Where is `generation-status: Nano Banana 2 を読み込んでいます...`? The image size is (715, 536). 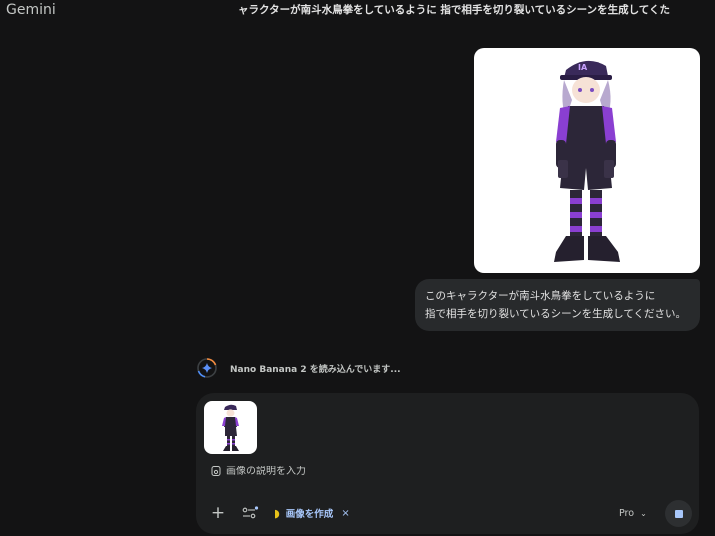
generation-status: Nano Banana 2 を読み込んでいます... is located at coordinates (298, 368).